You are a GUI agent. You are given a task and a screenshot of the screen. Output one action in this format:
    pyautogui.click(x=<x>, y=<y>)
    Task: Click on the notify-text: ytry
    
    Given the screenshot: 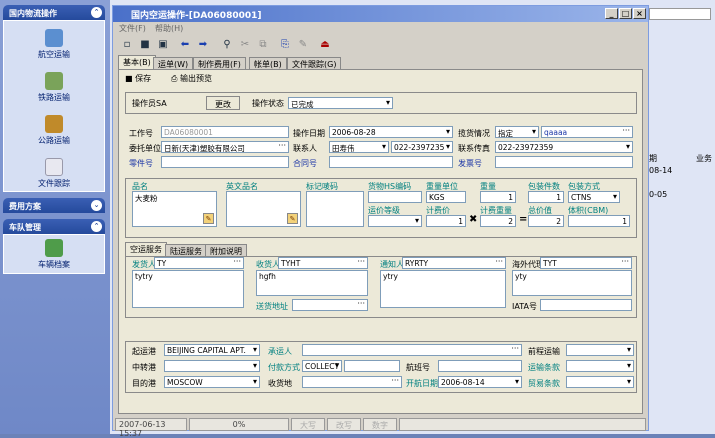 What is the action you would take?
    pyautogui.click(x=443, y=289)
    